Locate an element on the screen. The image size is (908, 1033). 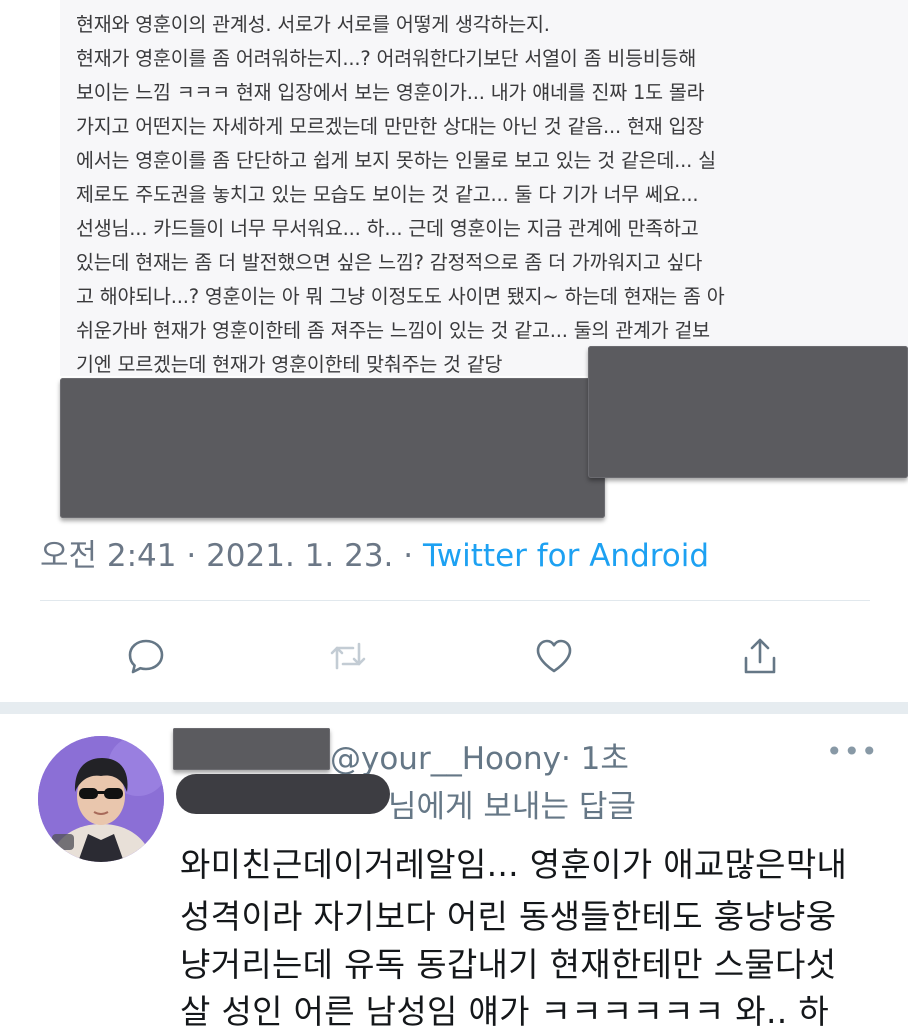
reply-text-line: 살 성인 어른 남성임 얘가 ㅋㅋㅋㅋㅋㅋ 와.. 하 is located at coordinates (504, 1011).